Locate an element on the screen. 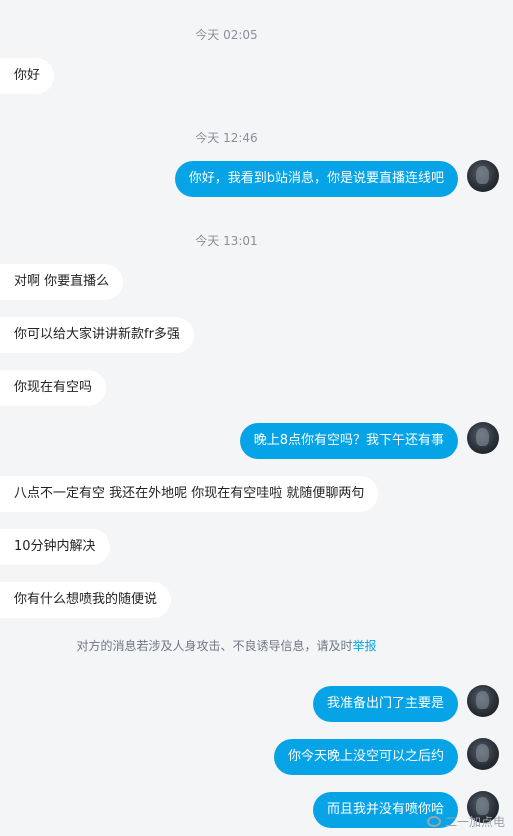  message-bubble-sent: 晚上8点你有空吗？我下午还有事 is located at coordinates (348, 441).